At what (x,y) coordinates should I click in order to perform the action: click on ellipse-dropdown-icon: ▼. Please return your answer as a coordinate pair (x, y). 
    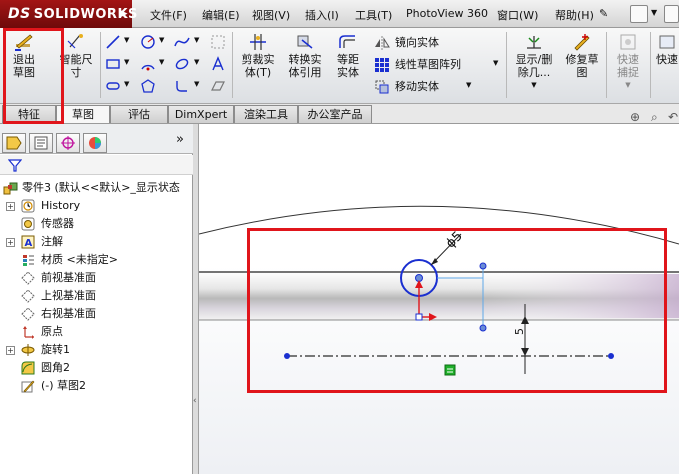
    Looking at the image, I should click on (196, 62).